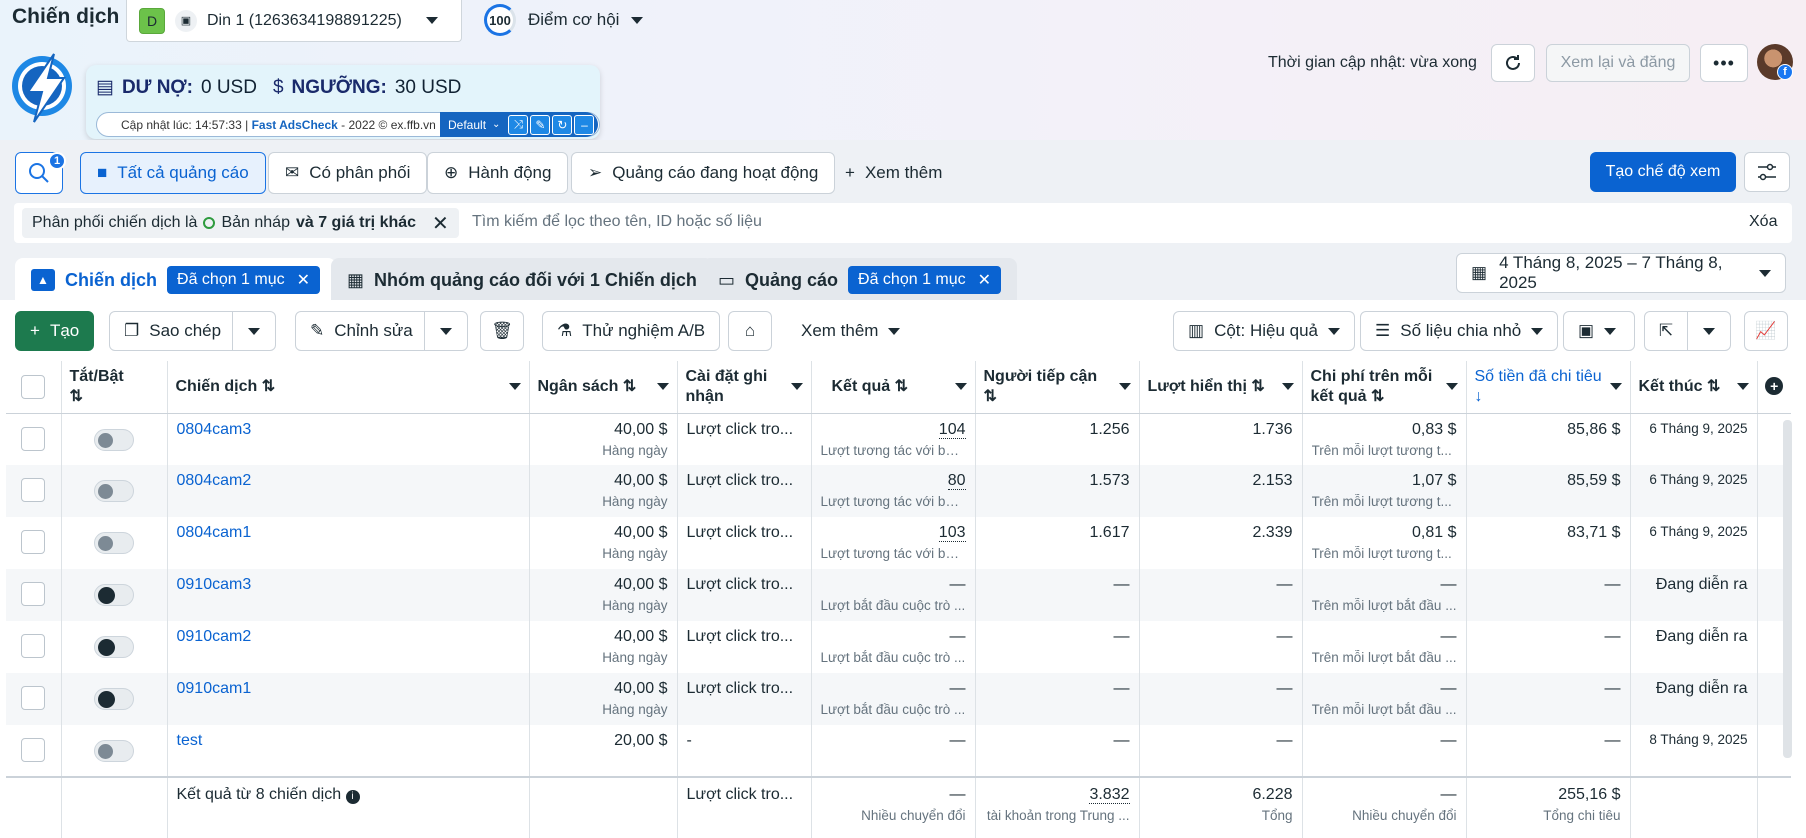 The height and width of the screenshot is (838, 1806). What do you see at coordinates (348, 699) in the screenshot?
I see `campaign-name-cell: 0910cam1` at bounding box center [348, 699].